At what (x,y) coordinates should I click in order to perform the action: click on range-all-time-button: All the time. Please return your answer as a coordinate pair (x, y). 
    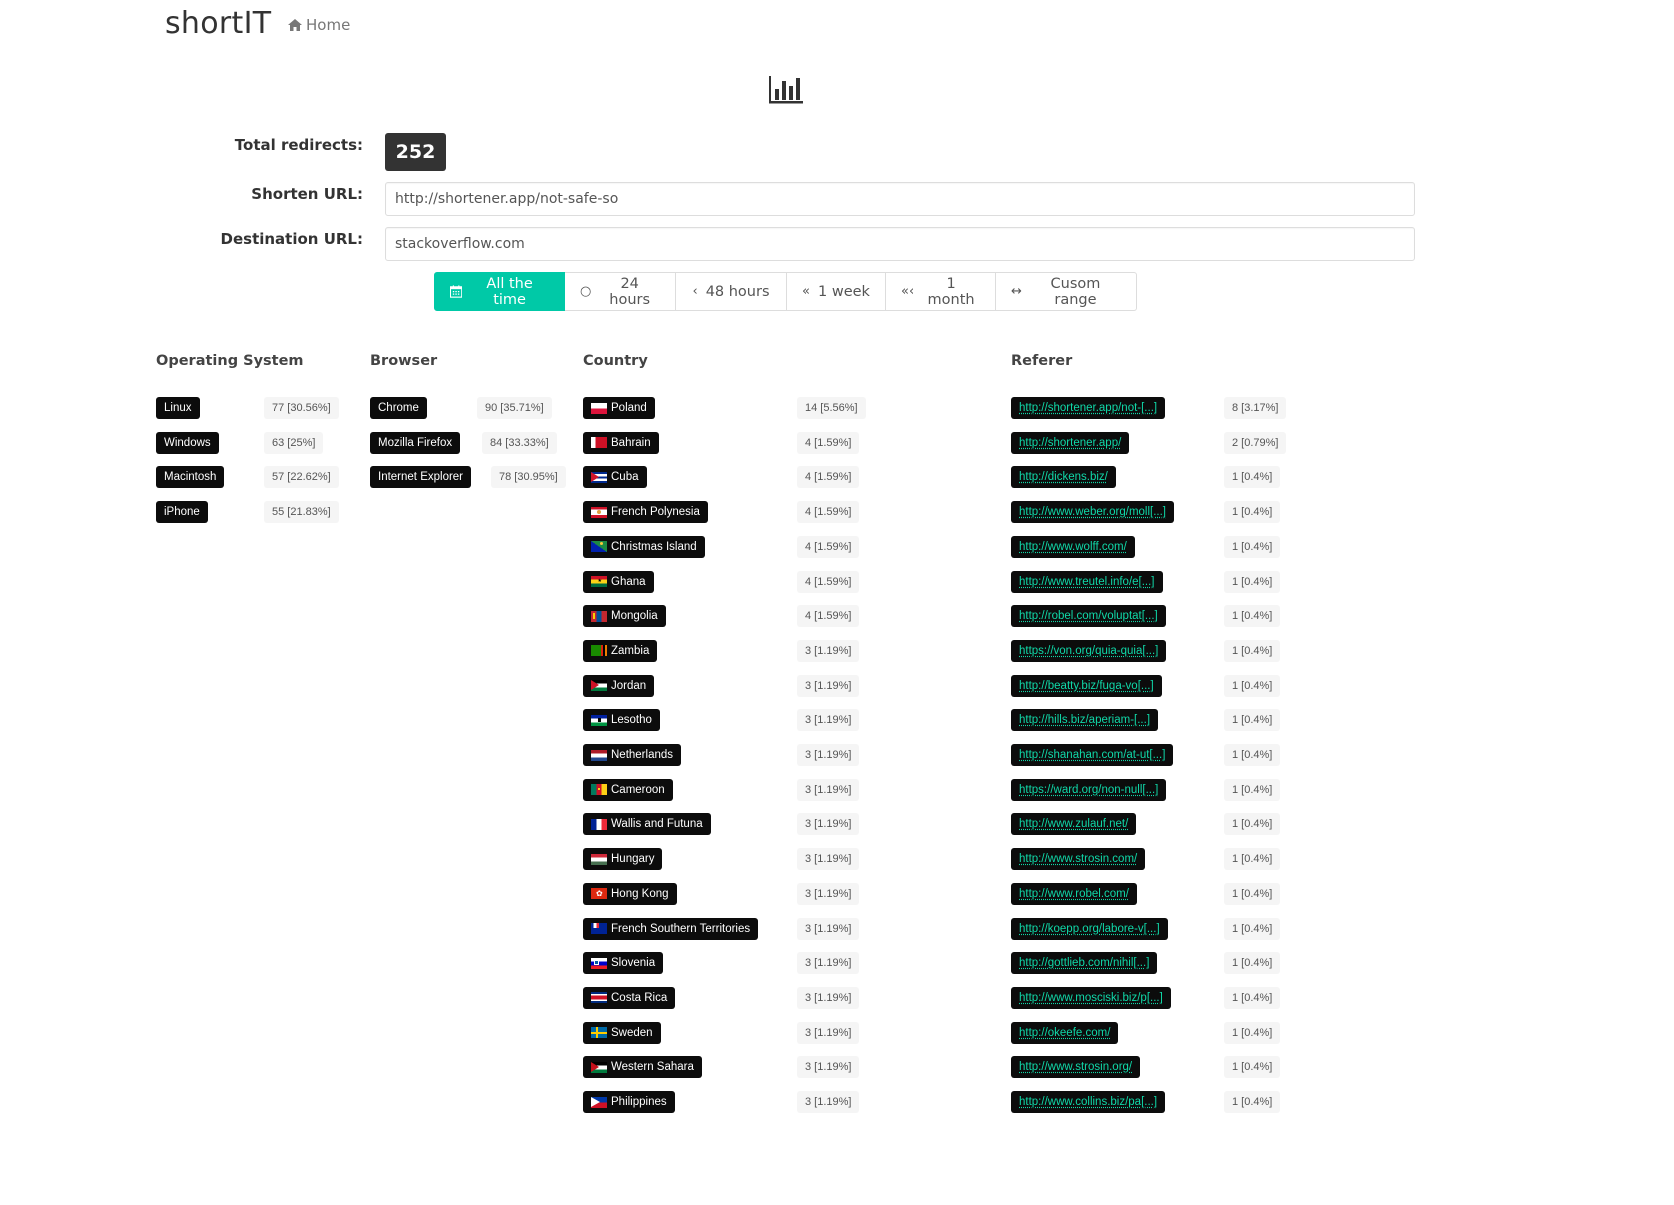
    Looking at the image, I should click on (499, 291).